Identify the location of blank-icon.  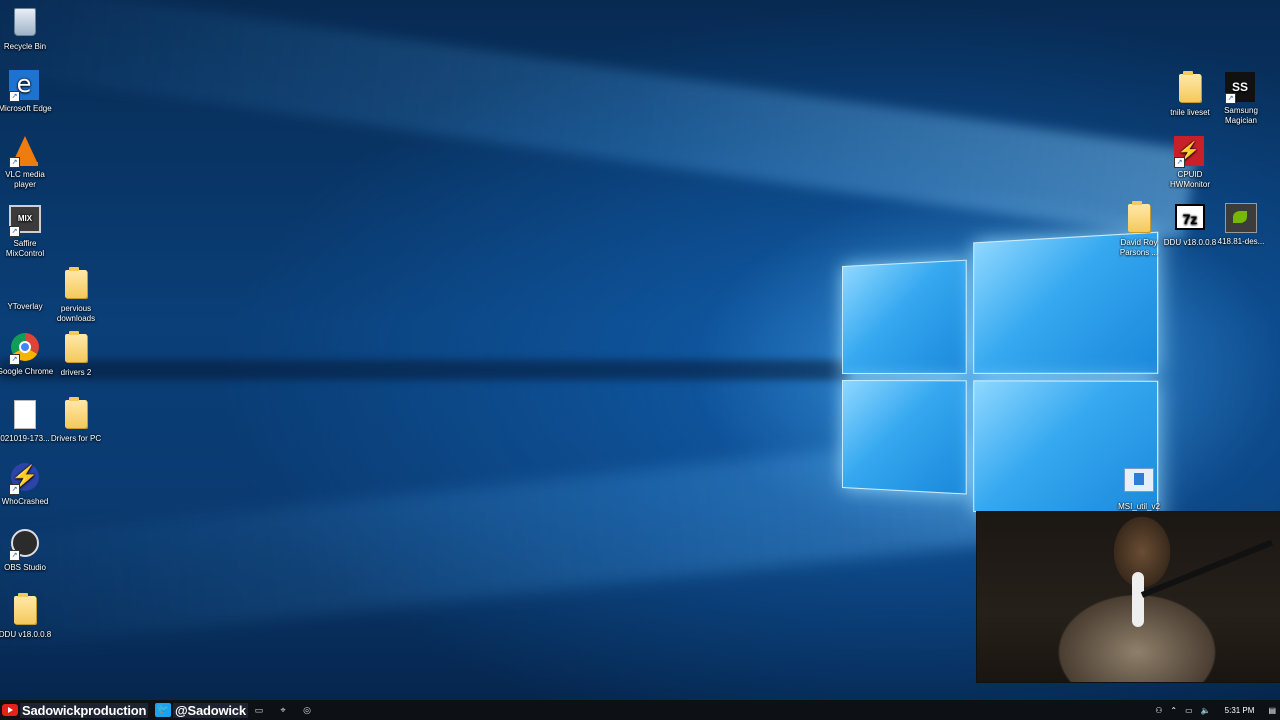
(25, 284).